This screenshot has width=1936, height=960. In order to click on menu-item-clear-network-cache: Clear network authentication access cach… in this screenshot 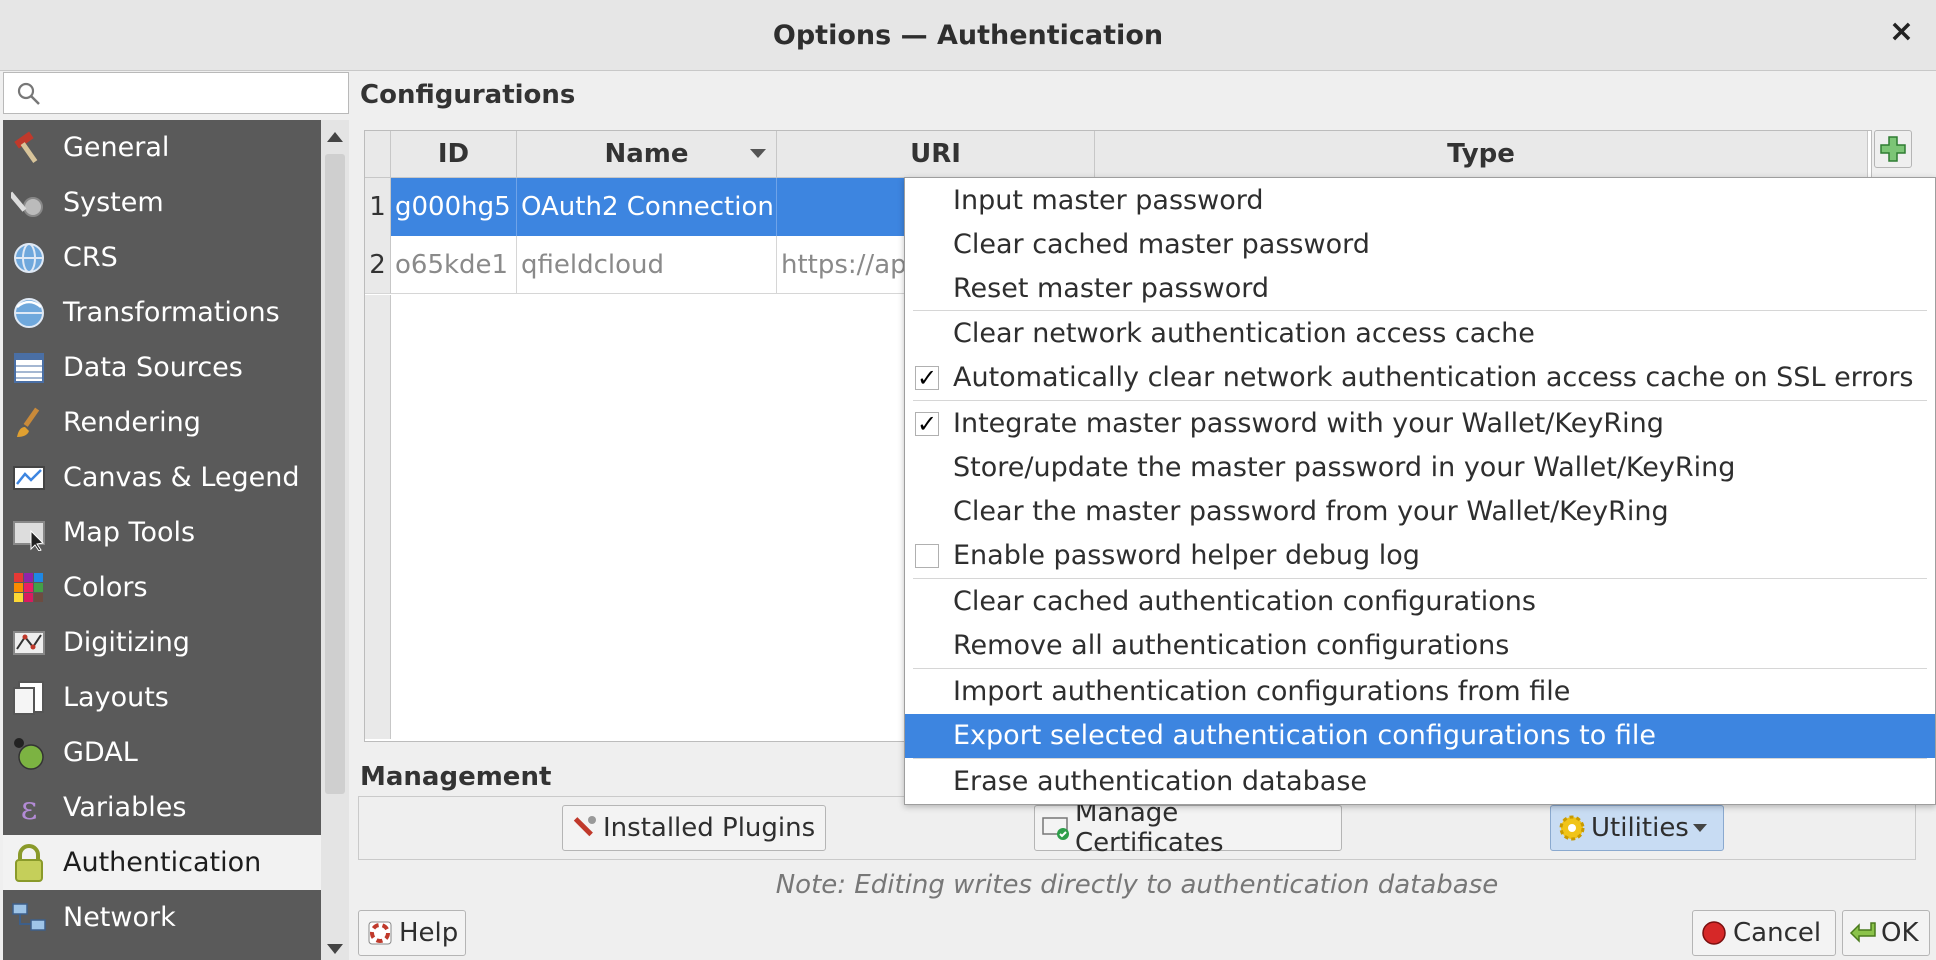, I will do `click(1420, 334)`.